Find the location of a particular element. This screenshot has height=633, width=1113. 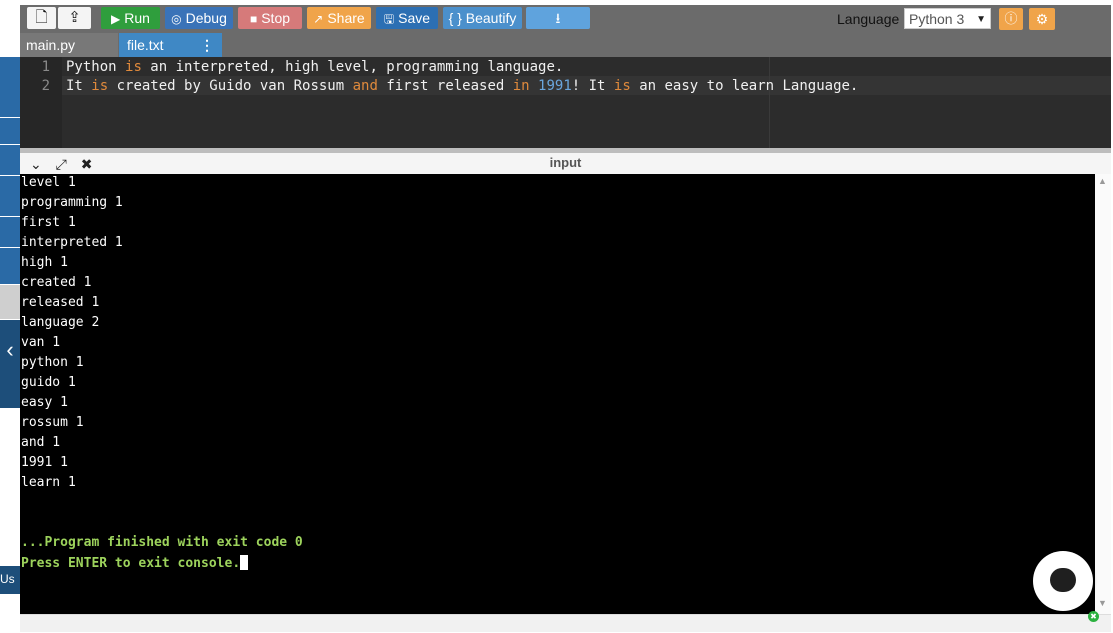

io-panel-title: input is located at coordinates (565, 162).